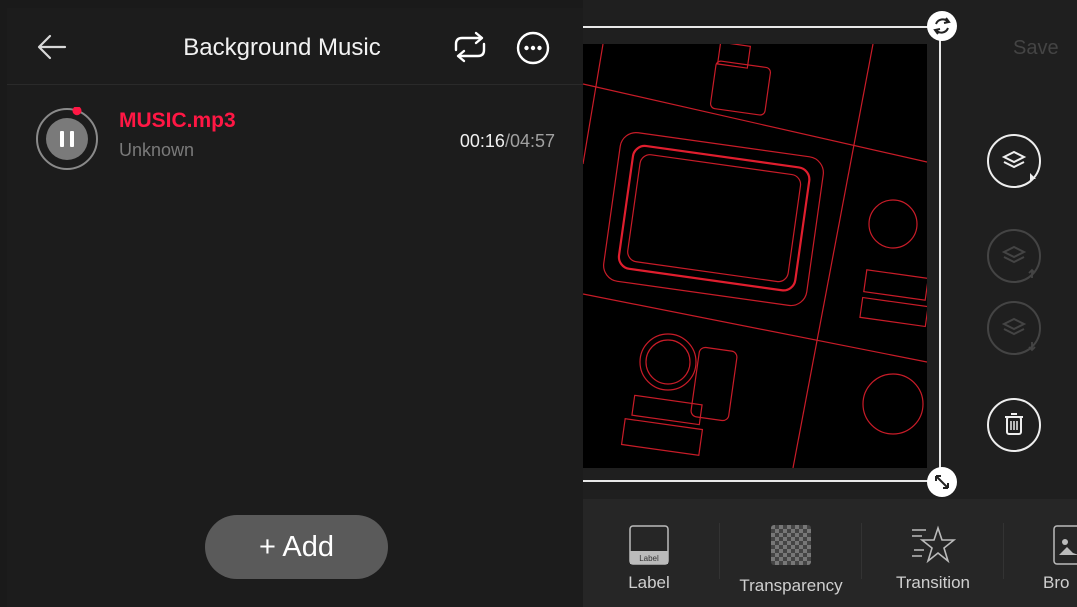 The height and width of the screenshot is (607, 1077). What do you see at coordinates (482, 141) in the screenshot?
I see `elapsed-time: 00:16` at bounding box center [482, 141].